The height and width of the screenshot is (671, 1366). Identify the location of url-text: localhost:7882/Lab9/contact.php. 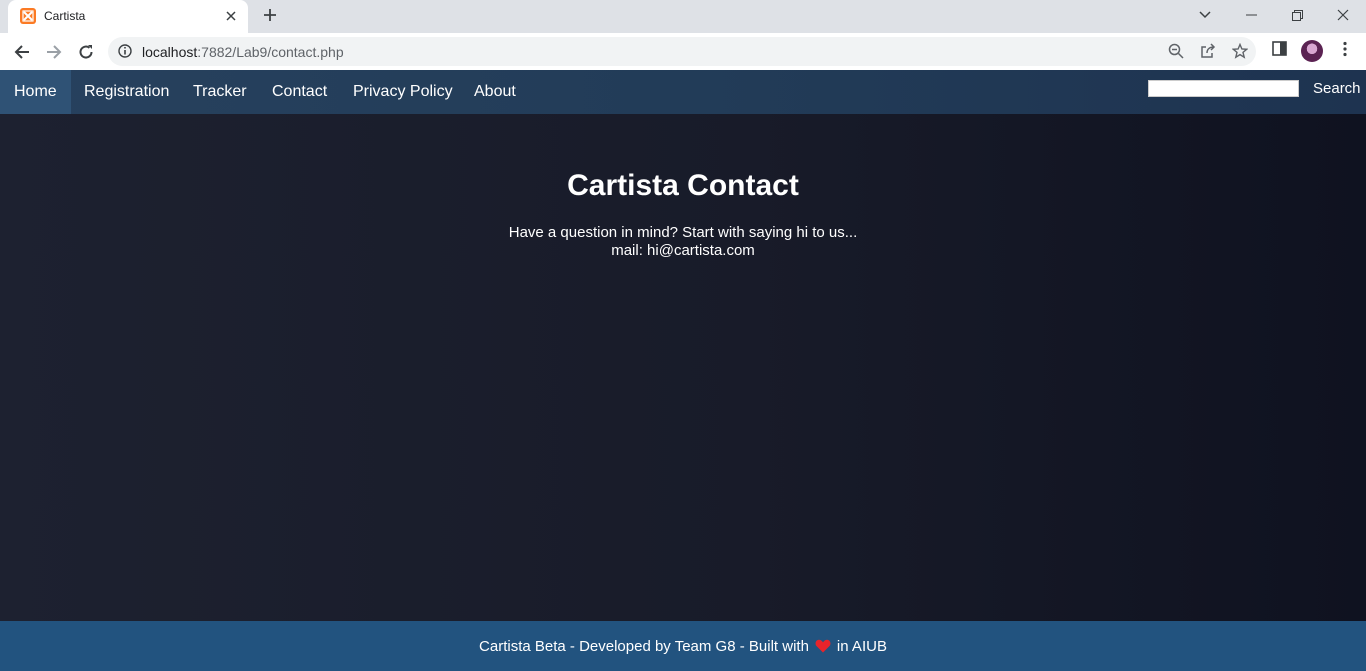
(243, 52).